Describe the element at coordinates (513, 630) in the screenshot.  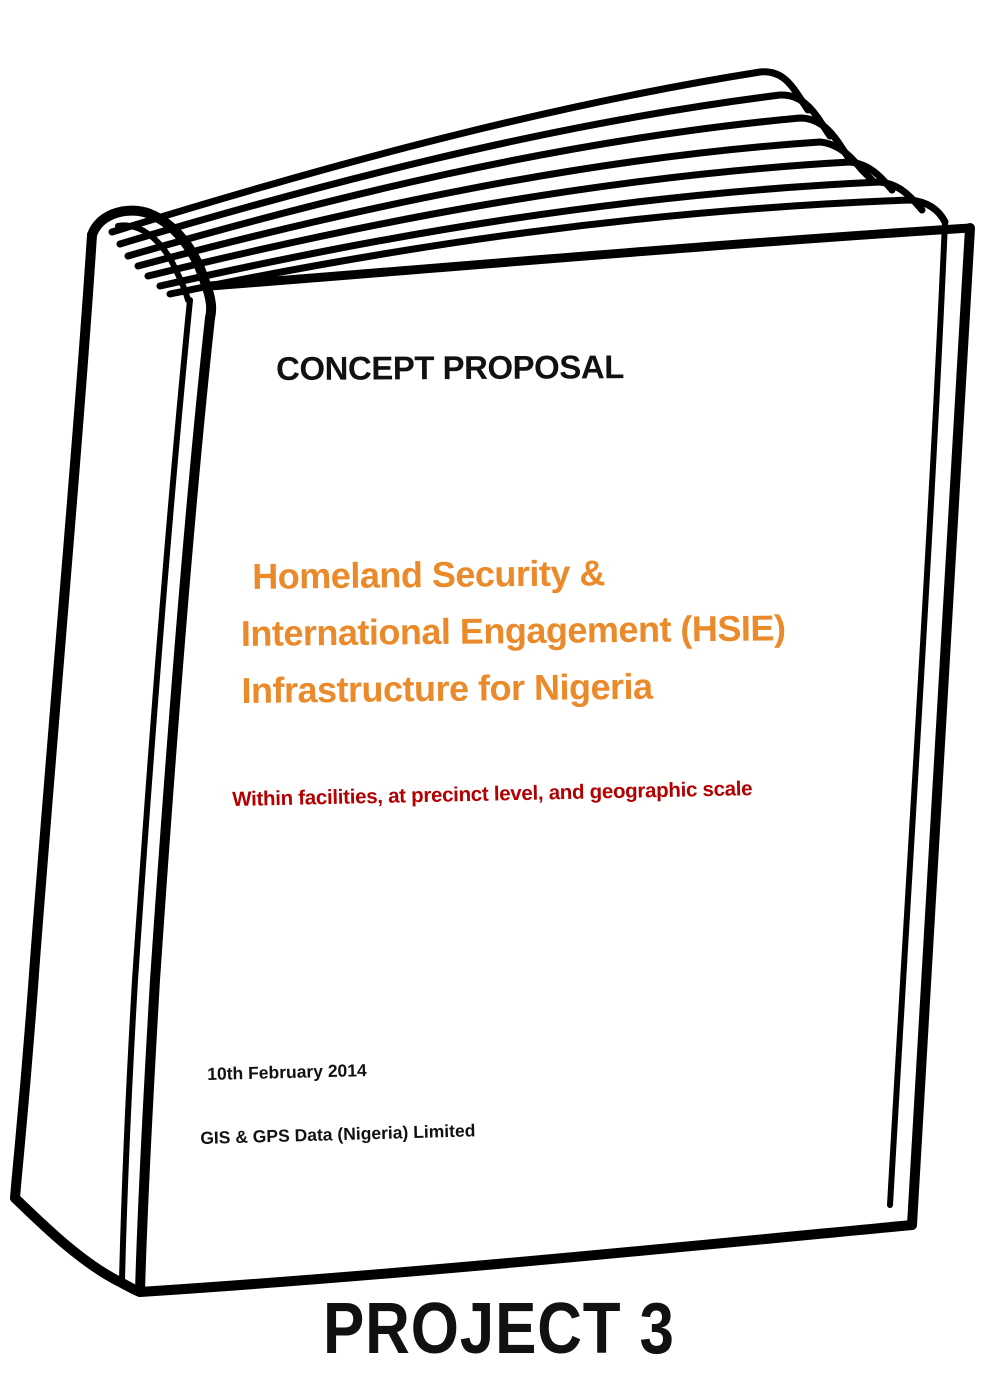
I see `title-line: International Engagement (HSIE)` at that location.